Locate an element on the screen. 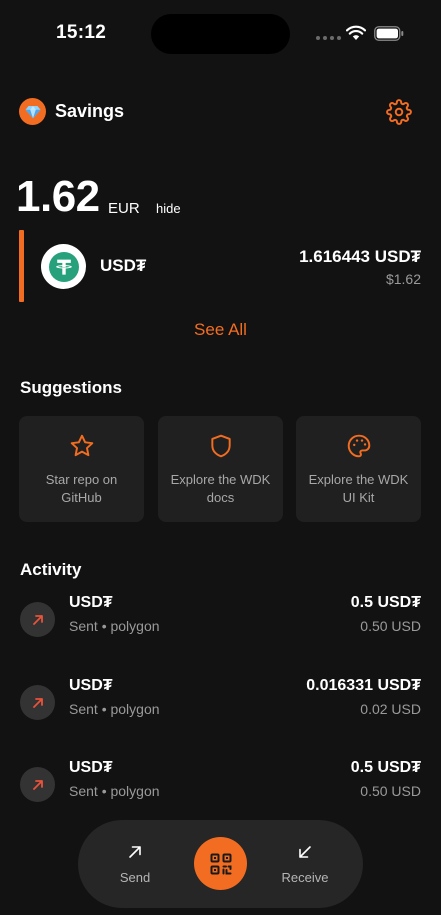 The height and width of the screenshot is (915, 441). qr-code-icon is located at coordinates (220, 863).